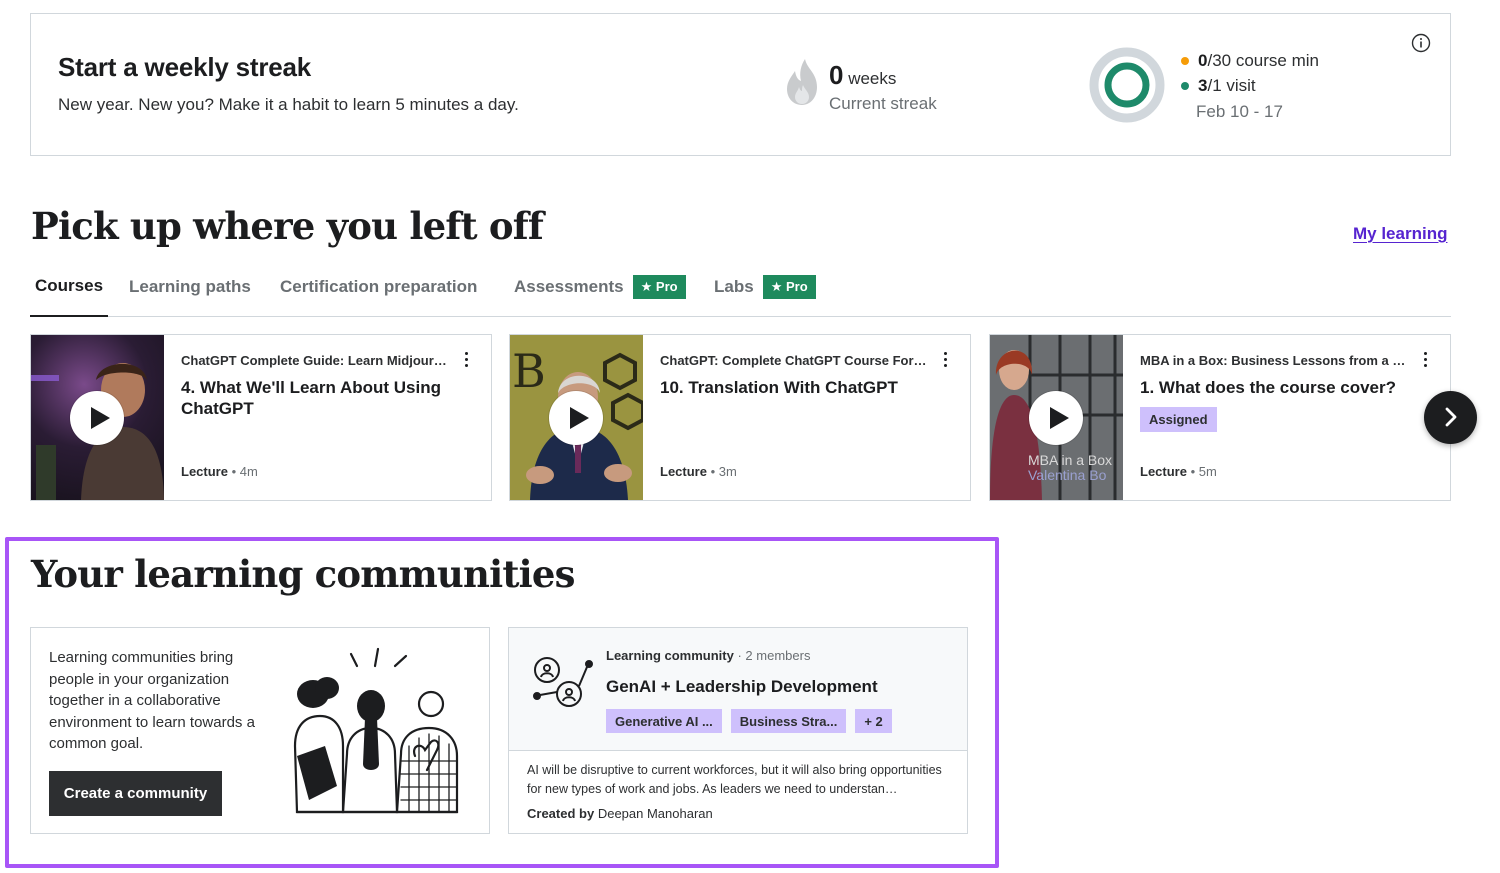  I want to click on course-thumbnail: B, so click(576, 417).